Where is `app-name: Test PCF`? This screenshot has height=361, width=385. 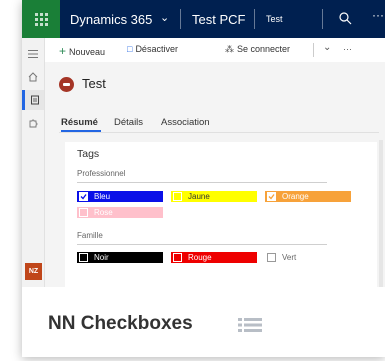 app-name: Test PCF is located at coordinates (218, 19).